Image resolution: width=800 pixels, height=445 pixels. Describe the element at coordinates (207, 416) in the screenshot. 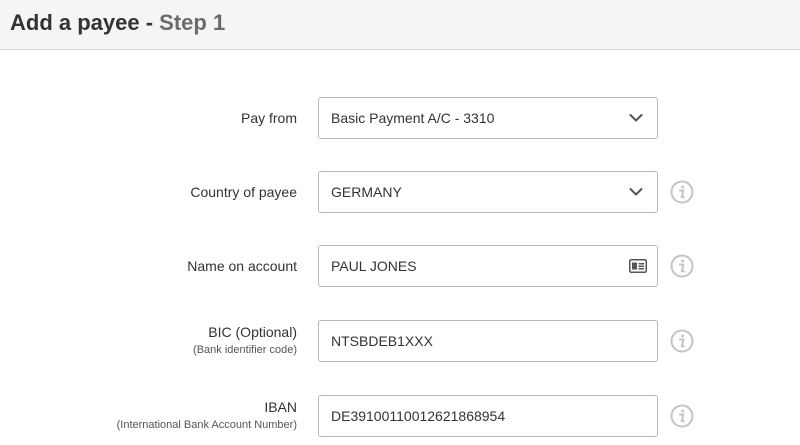

I see `iban-label-group: IBAN (International Bank Account Number)` at that location.